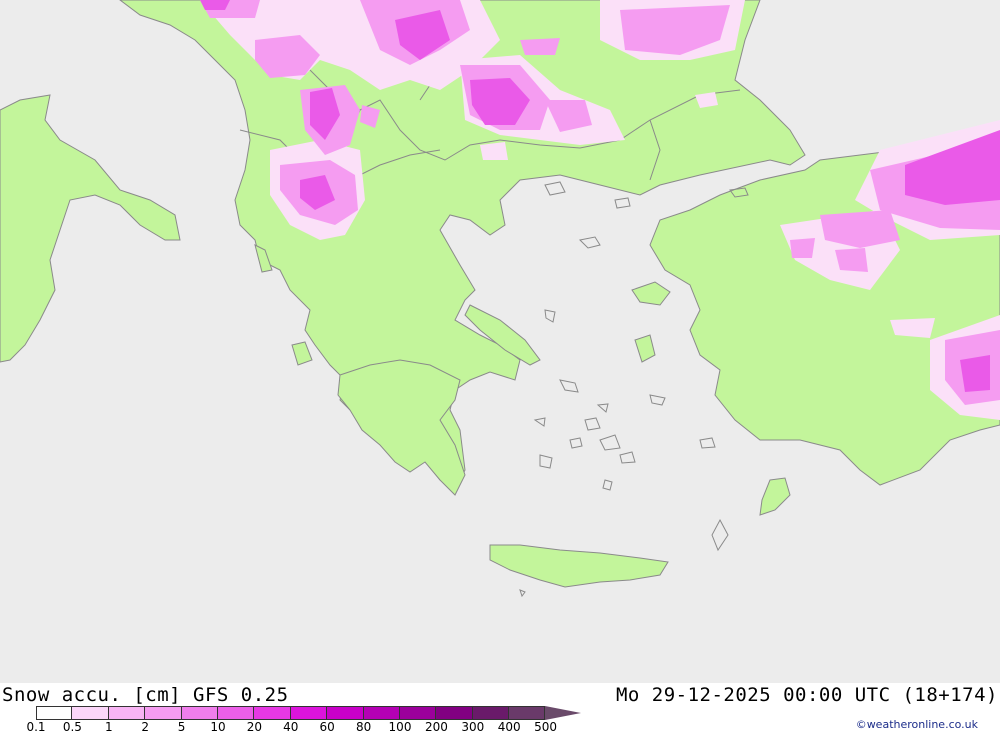  I want to click on legend-tick-label: 500, so click(546, 727).